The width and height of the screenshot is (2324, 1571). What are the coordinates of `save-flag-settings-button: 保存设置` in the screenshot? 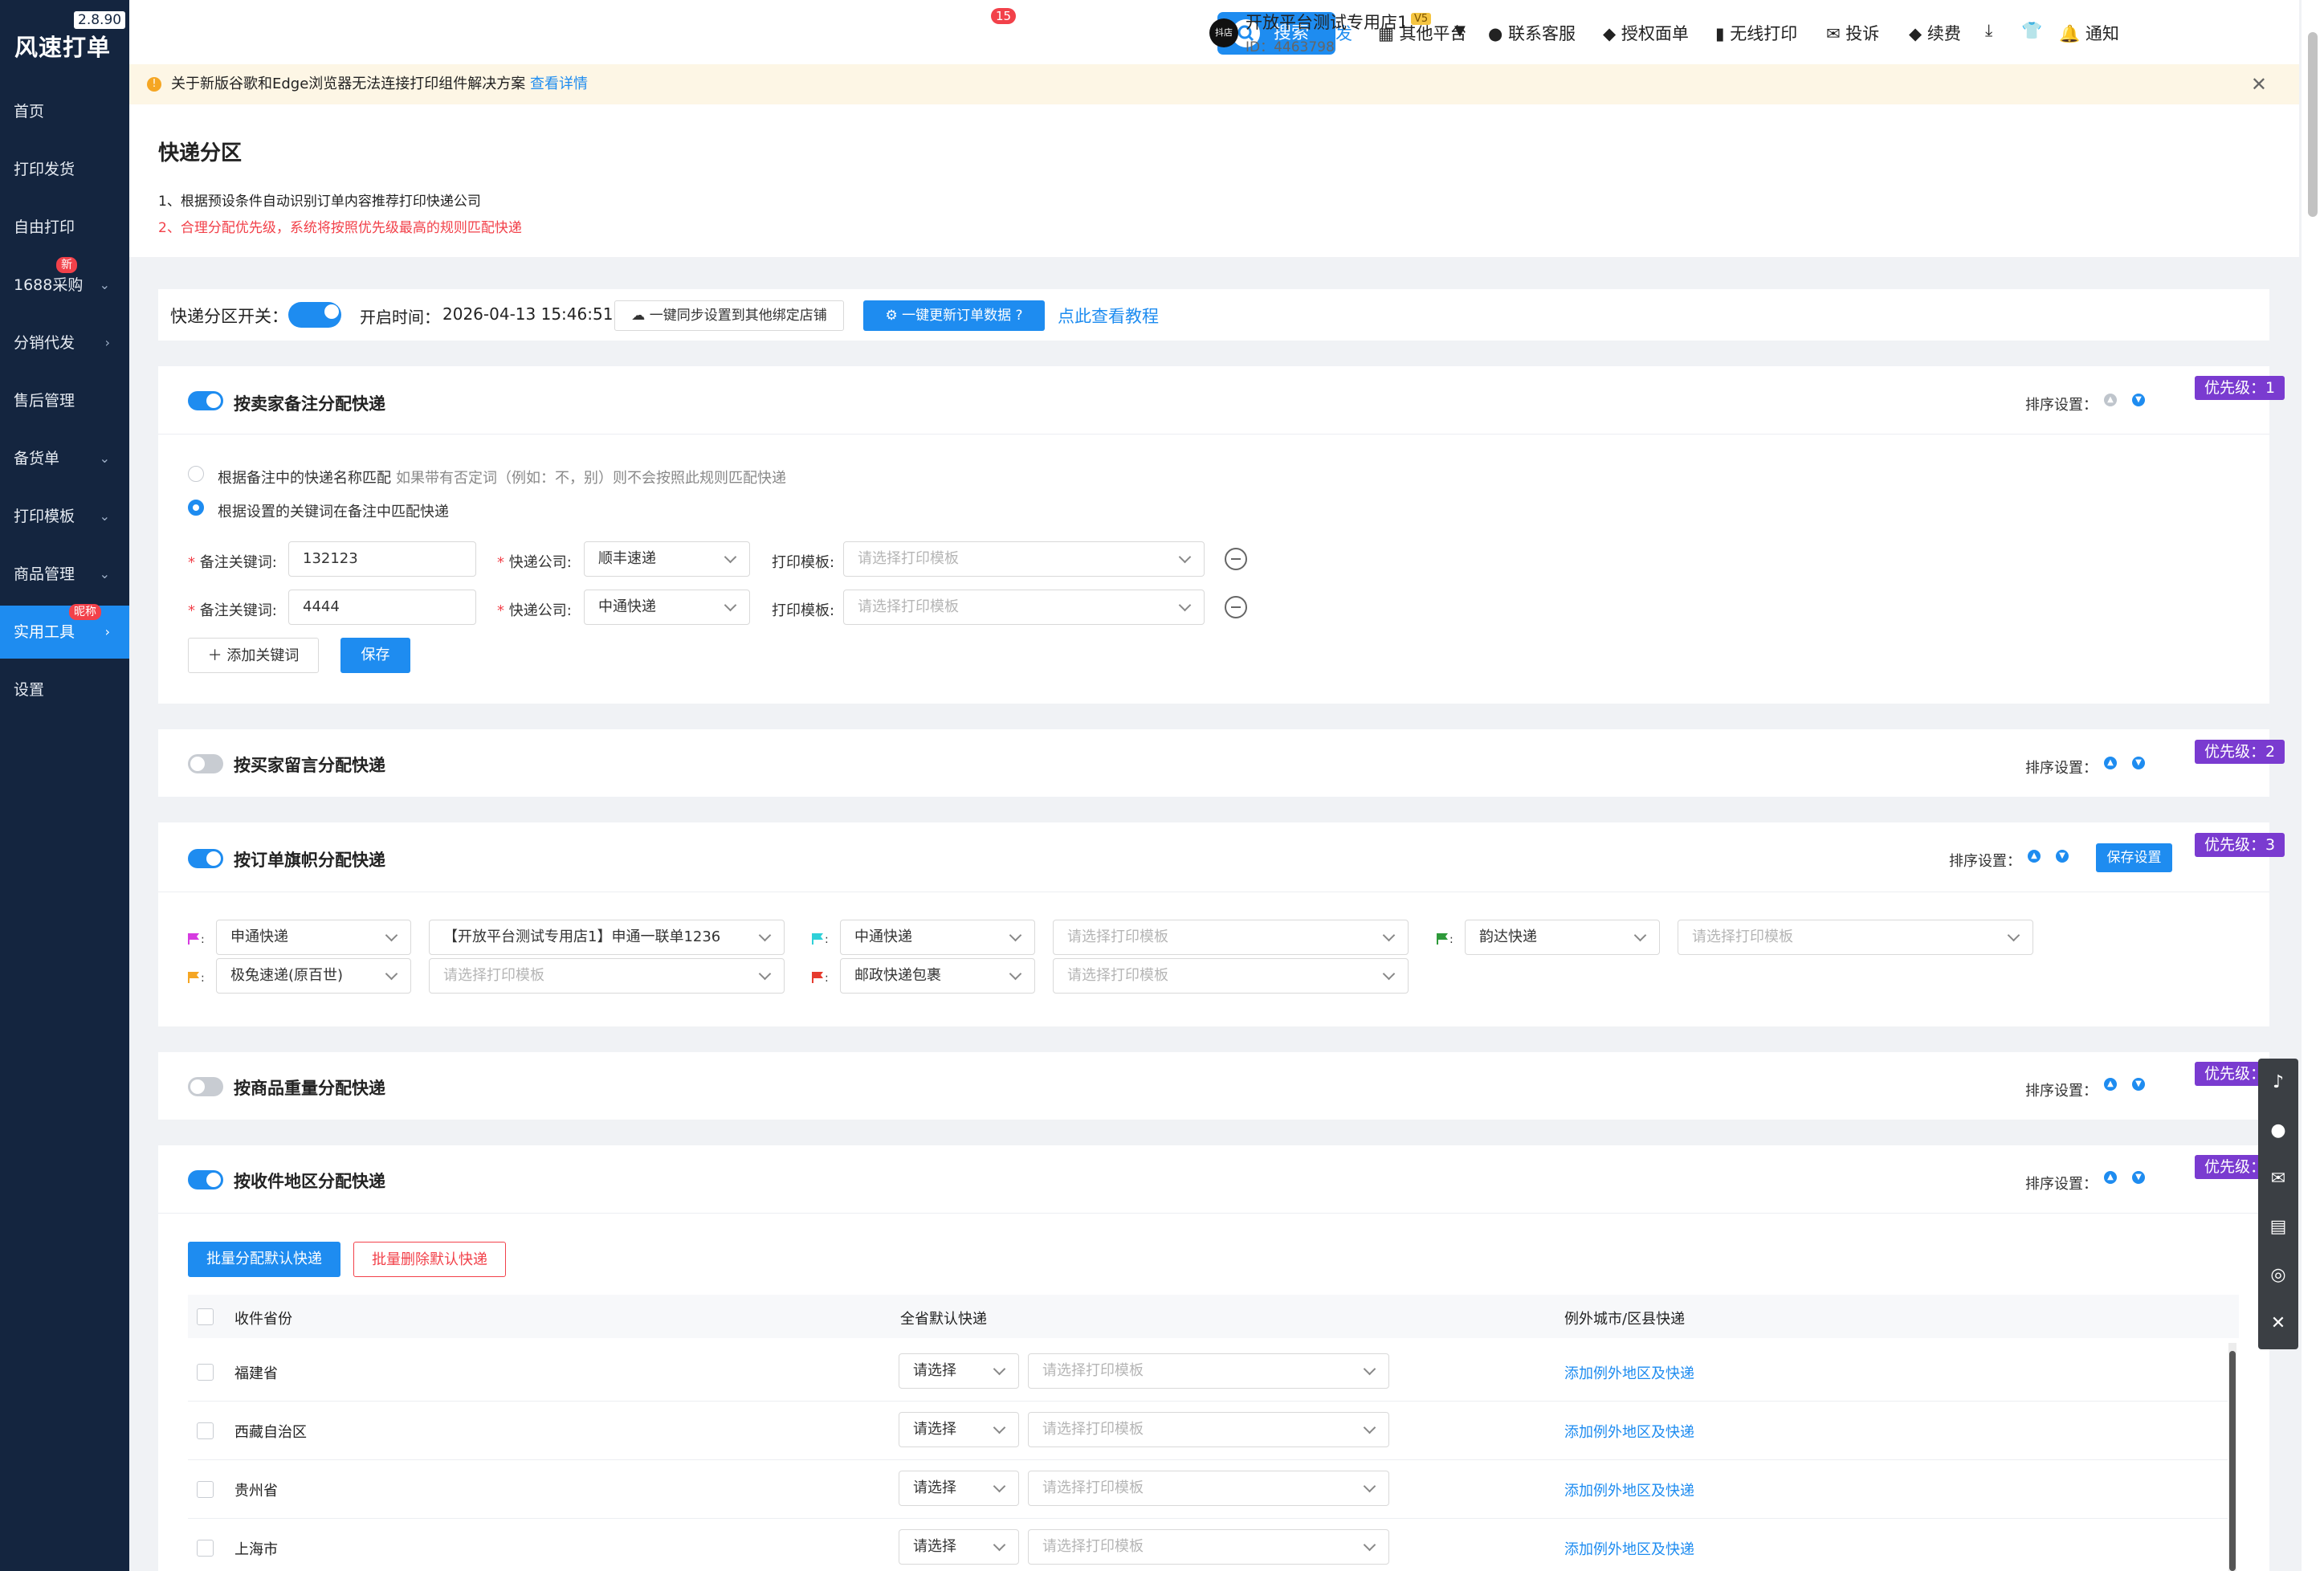 It's located at (2134, 857).